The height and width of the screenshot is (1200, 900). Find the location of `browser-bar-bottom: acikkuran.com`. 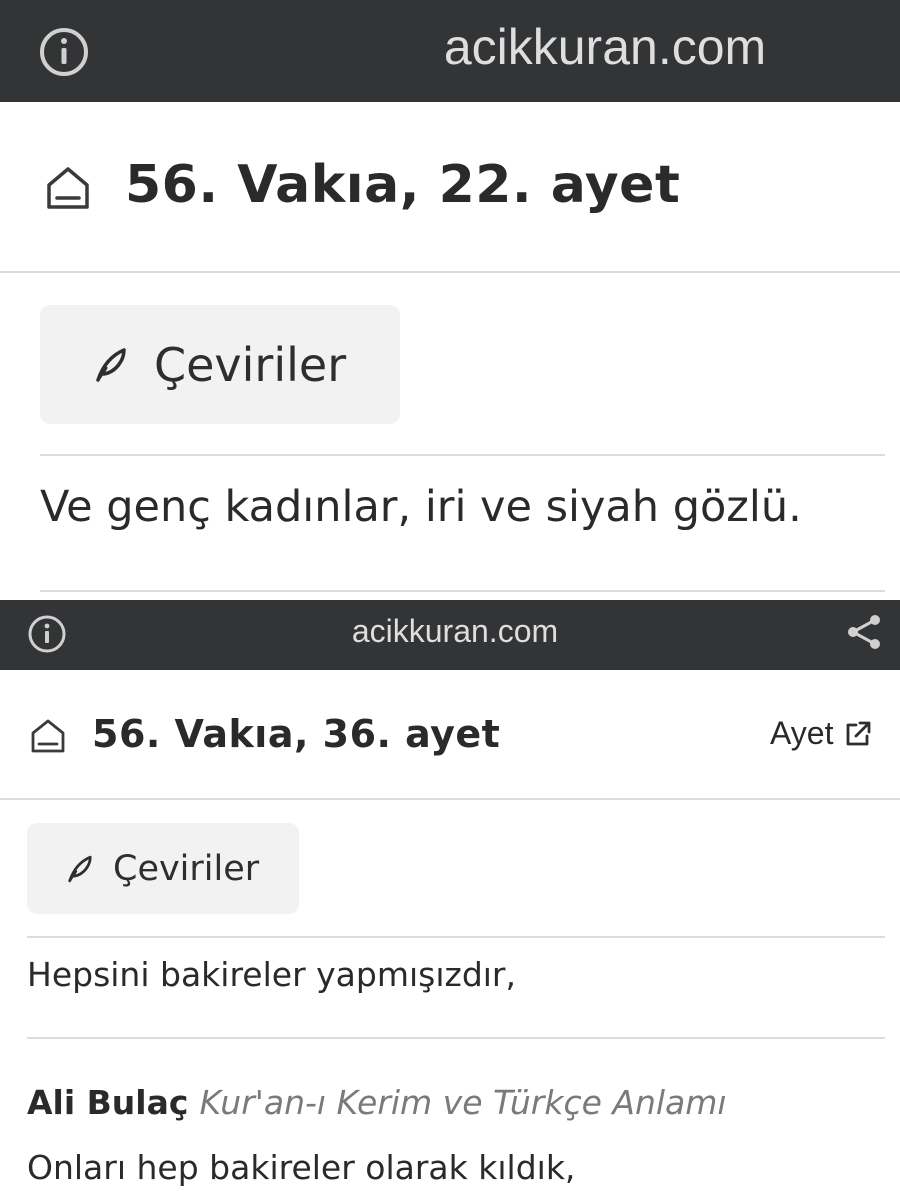

browser-bar-bottom: acikkuran.com is located at coordinates (450, 635).